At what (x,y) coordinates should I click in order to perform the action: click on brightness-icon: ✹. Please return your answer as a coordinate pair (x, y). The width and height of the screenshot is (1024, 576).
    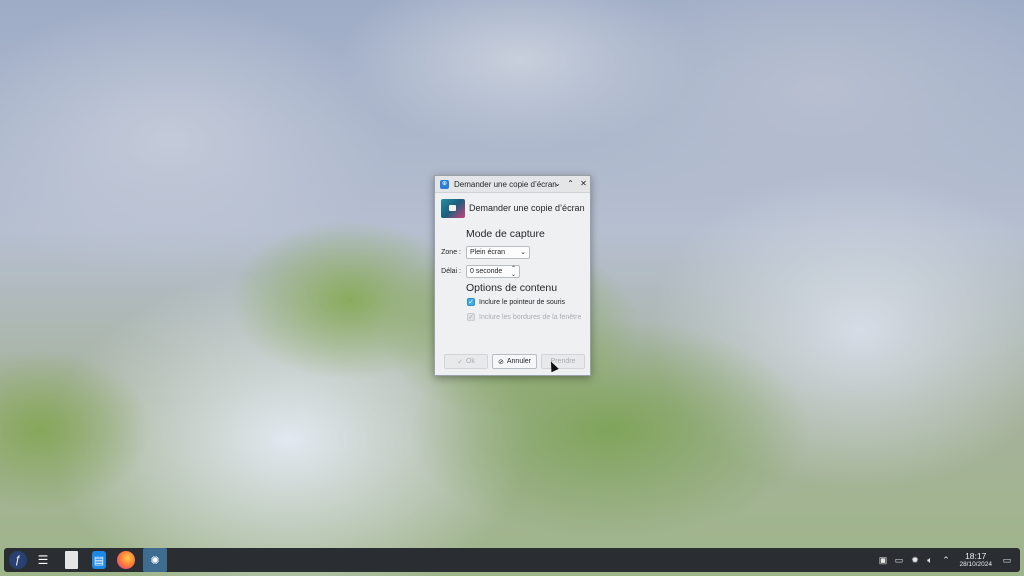
    Looking at the image, I should click on (915, 560).